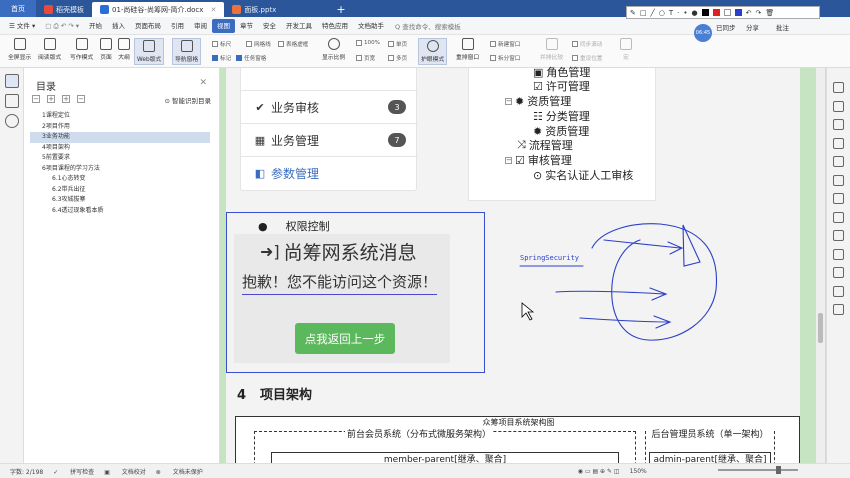 Image resolution: width=850 pixels, height=478 pixels. What do you see at coordinates (246, 26) in the screenshot?
I see `menu-item: 章节` at bounding box center [246, 26].